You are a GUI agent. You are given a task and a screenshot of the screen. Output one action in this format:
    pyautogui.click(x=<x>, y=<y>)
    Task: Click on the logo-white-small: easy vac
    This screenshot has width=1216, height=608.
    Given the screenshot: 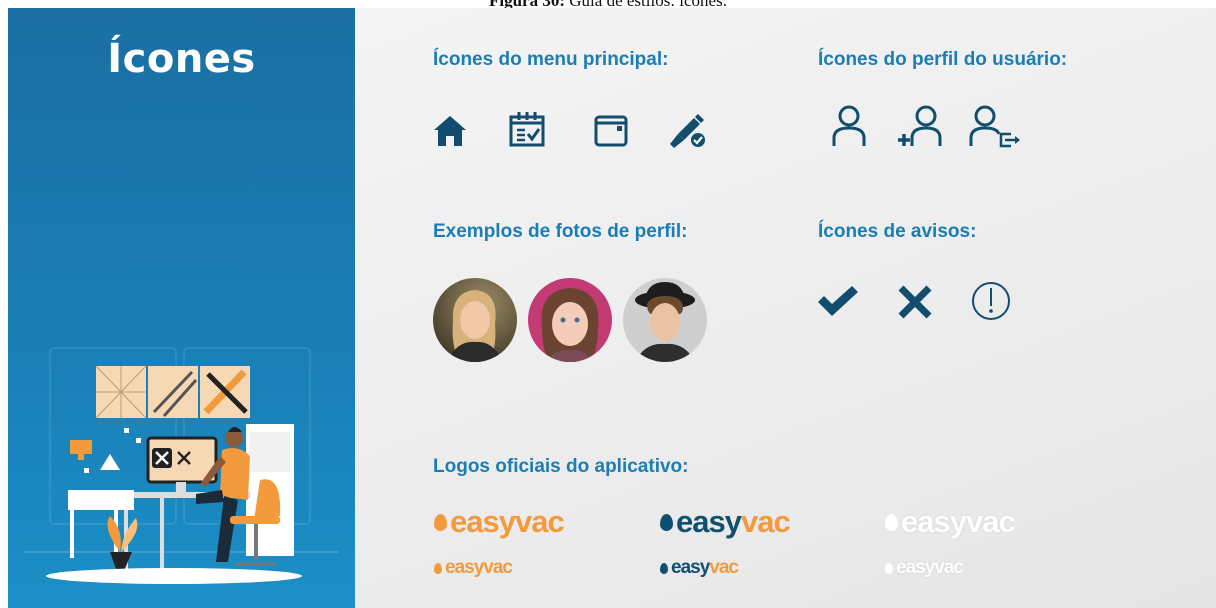 What is the action you would take?
    pyautogui.click(x=924, y=568)
    